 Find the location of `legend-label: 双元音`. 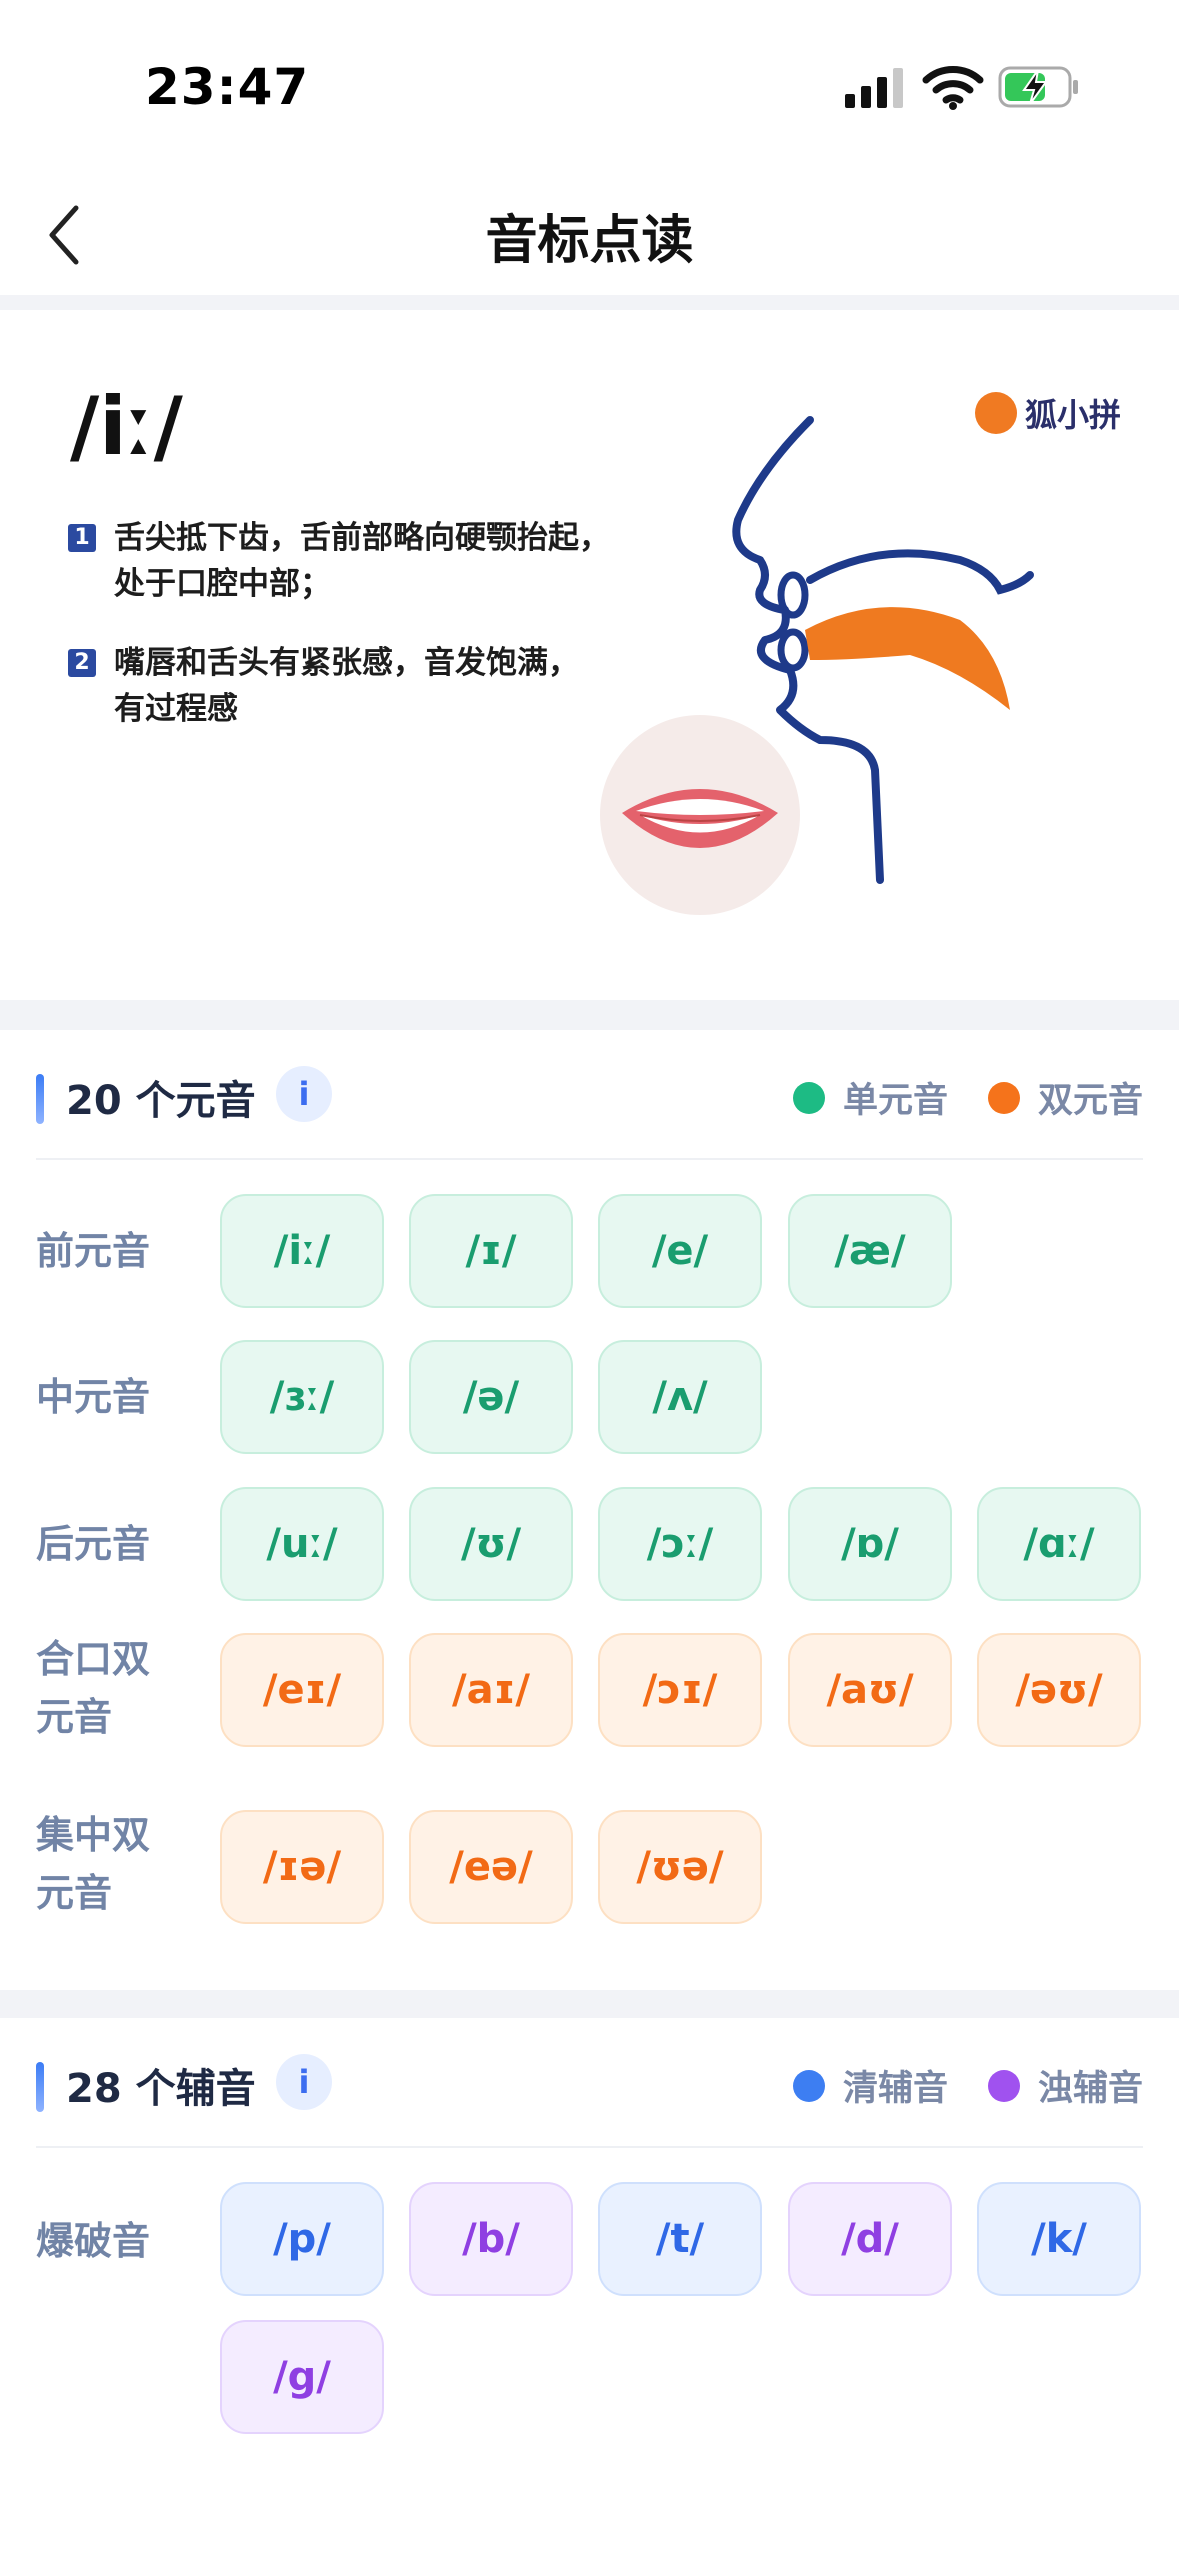

legend-label: 双元音 is located at coordinates (1090, 1101).